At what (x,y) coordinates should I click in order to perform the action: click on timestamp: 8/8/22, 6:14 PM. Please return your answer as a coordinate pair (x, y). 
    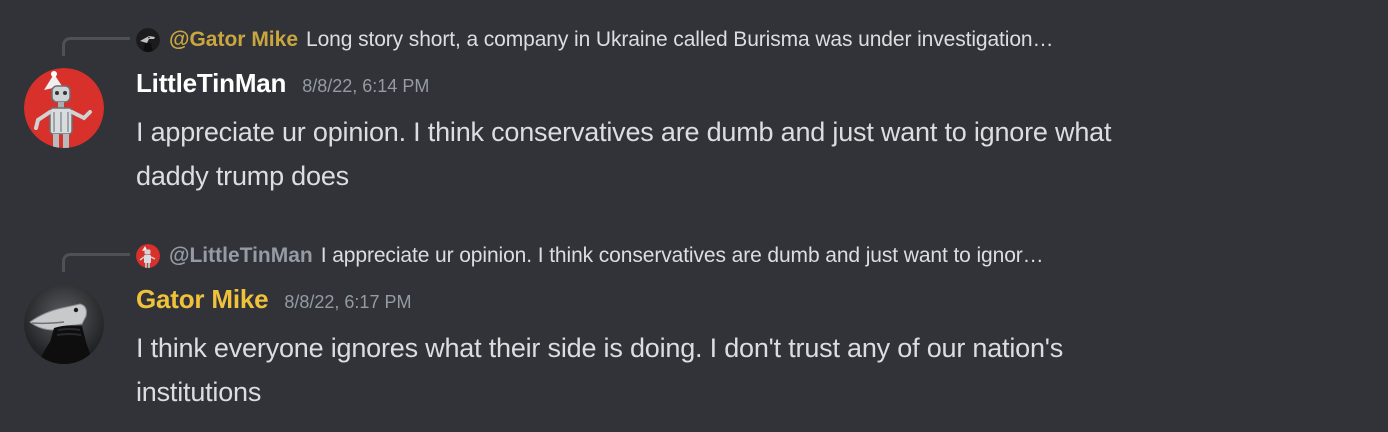
    Looking at the image, I should click on (366, 86).